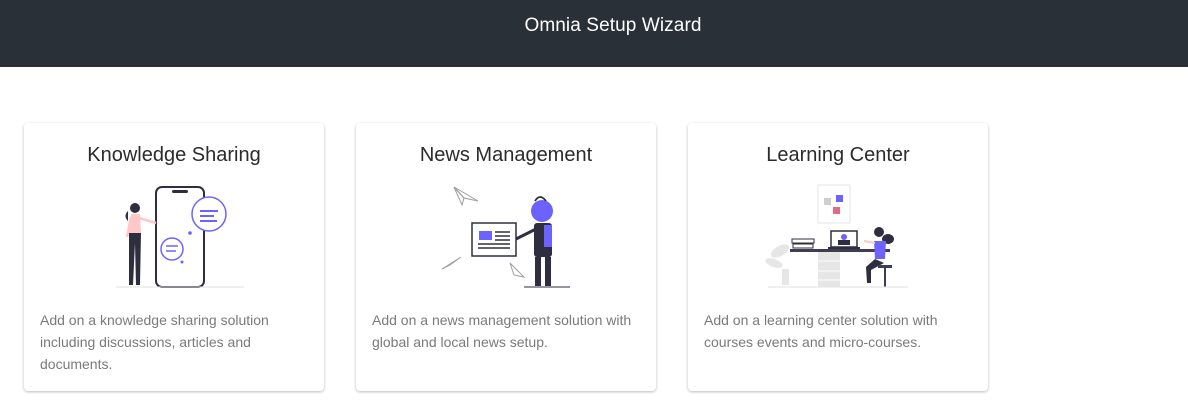 The height and width of the screenshot is (415, 1188). What do you see at coordinates (174, 155) in the screenshot?
I see `card-title: Knowledge Sharing` at bounding box center [174, 155].